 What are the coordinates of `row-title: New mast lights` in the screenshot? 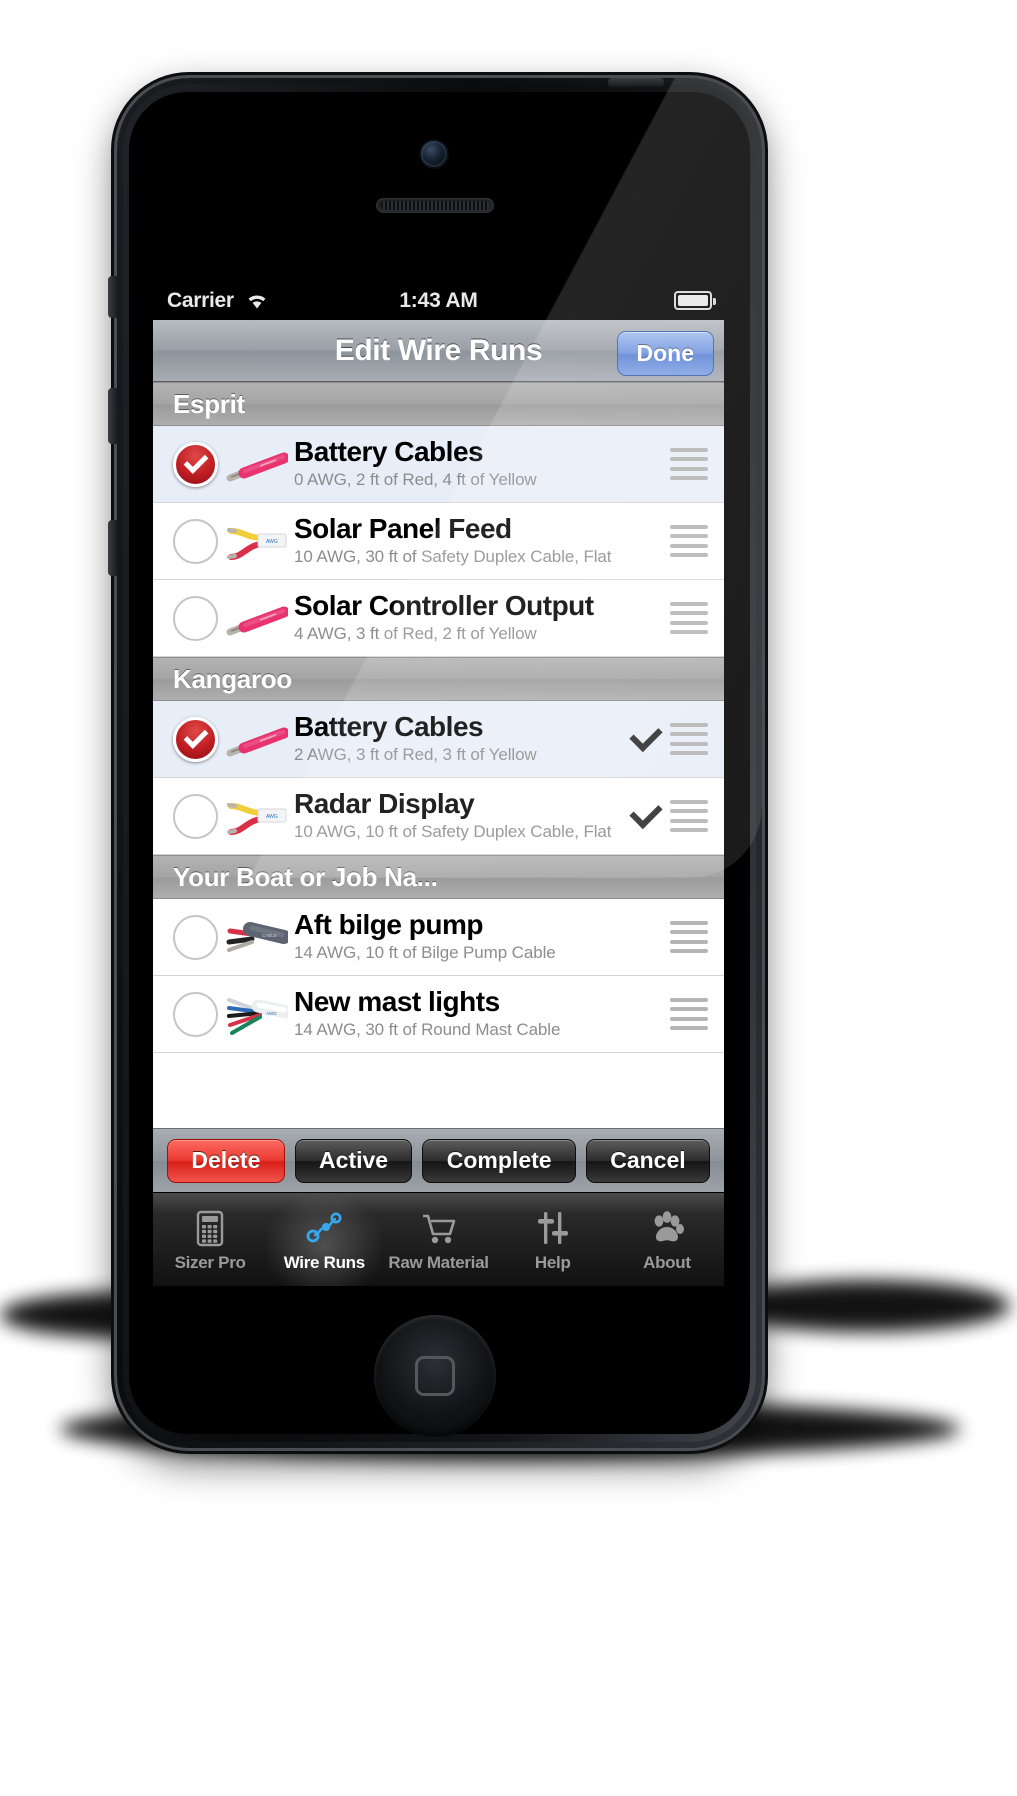 It's located at (397, 1001).